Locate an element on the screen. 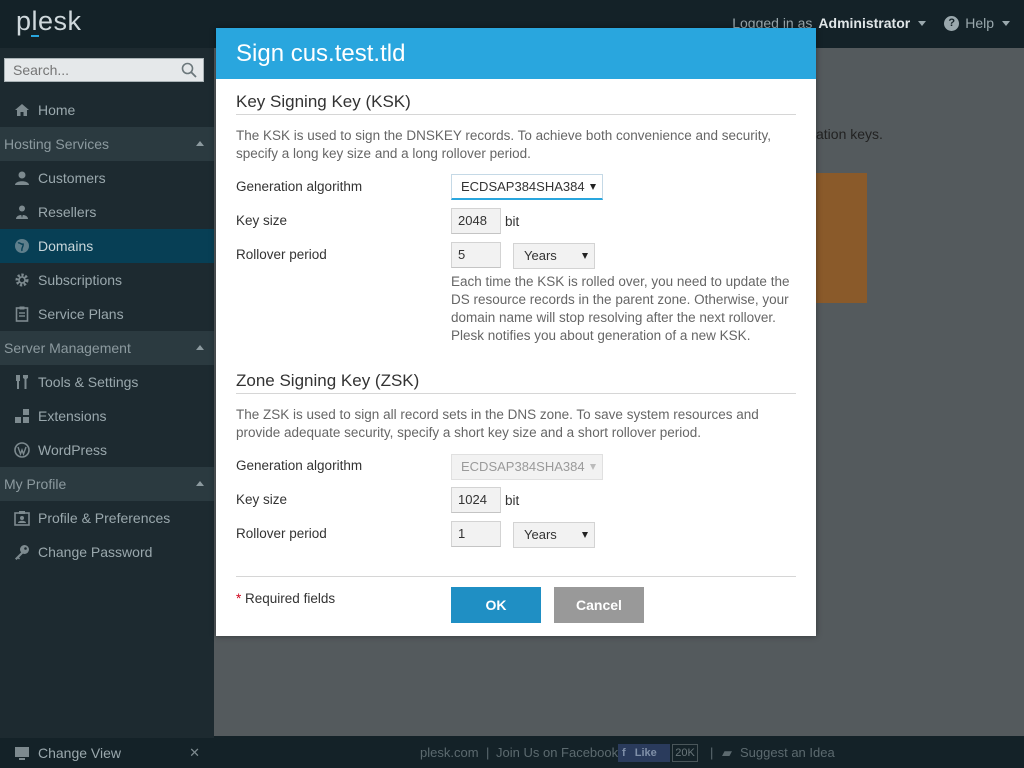  sidebar-item-profile-preferences: Profile & Preferences is located at coordinates (107, 518).